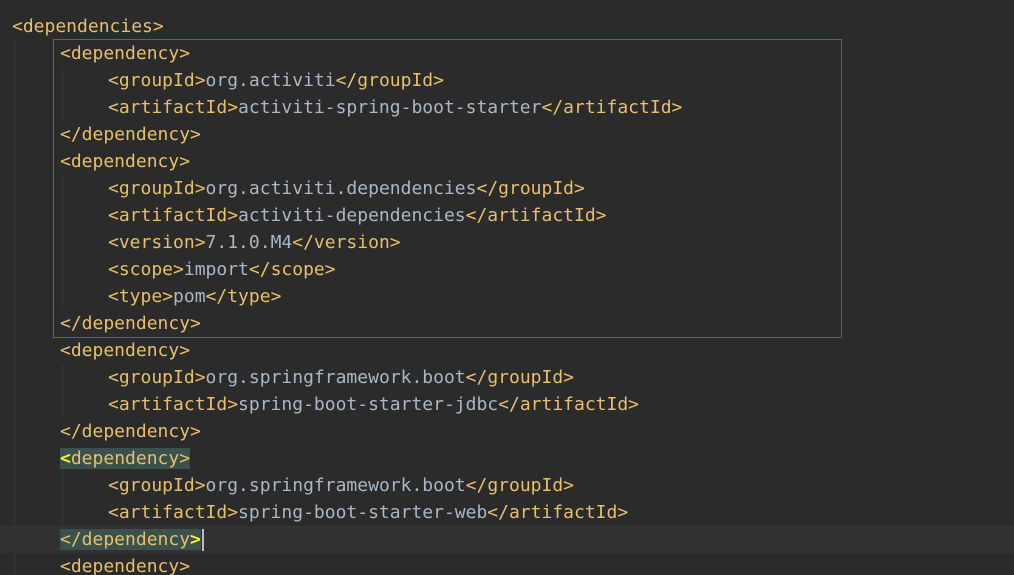 The height and width of the screenshot is (575, 1014). I want to click on xml-value: pom, so click(189, 296).